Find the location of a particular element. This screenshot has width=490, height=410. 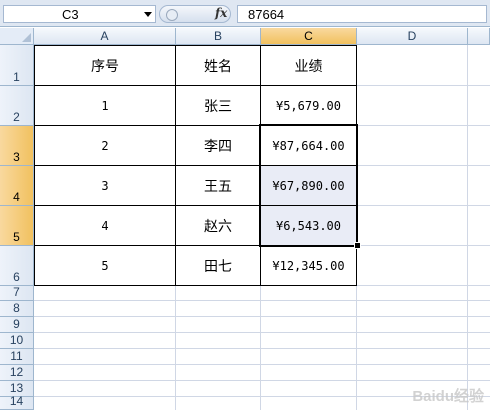

select-all-button is located at coordinates (17, 36).